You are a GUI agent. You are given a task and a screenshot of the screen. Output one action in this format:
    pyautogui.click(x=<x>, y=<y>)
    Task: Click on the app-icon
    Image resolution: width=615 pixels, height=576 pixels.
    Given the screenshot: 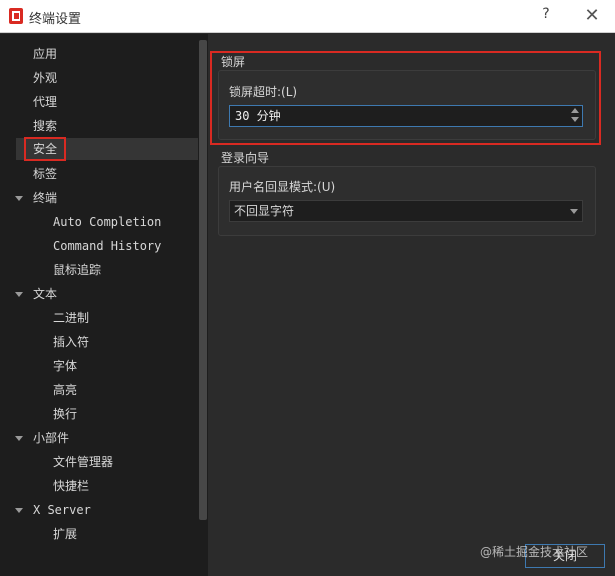 What is the action you would take?
    pyautogui.click(x=16, y=16)
    